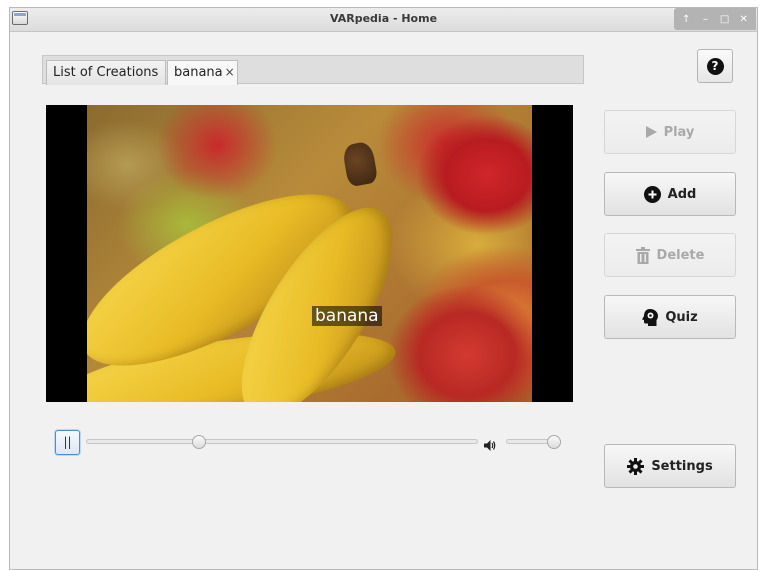 This screenshot has height=570, width=765. What do you see at coordinates (347, 316) in the screenshot?
I see `video-subtitle: banana` at bounding box center [347, 316].